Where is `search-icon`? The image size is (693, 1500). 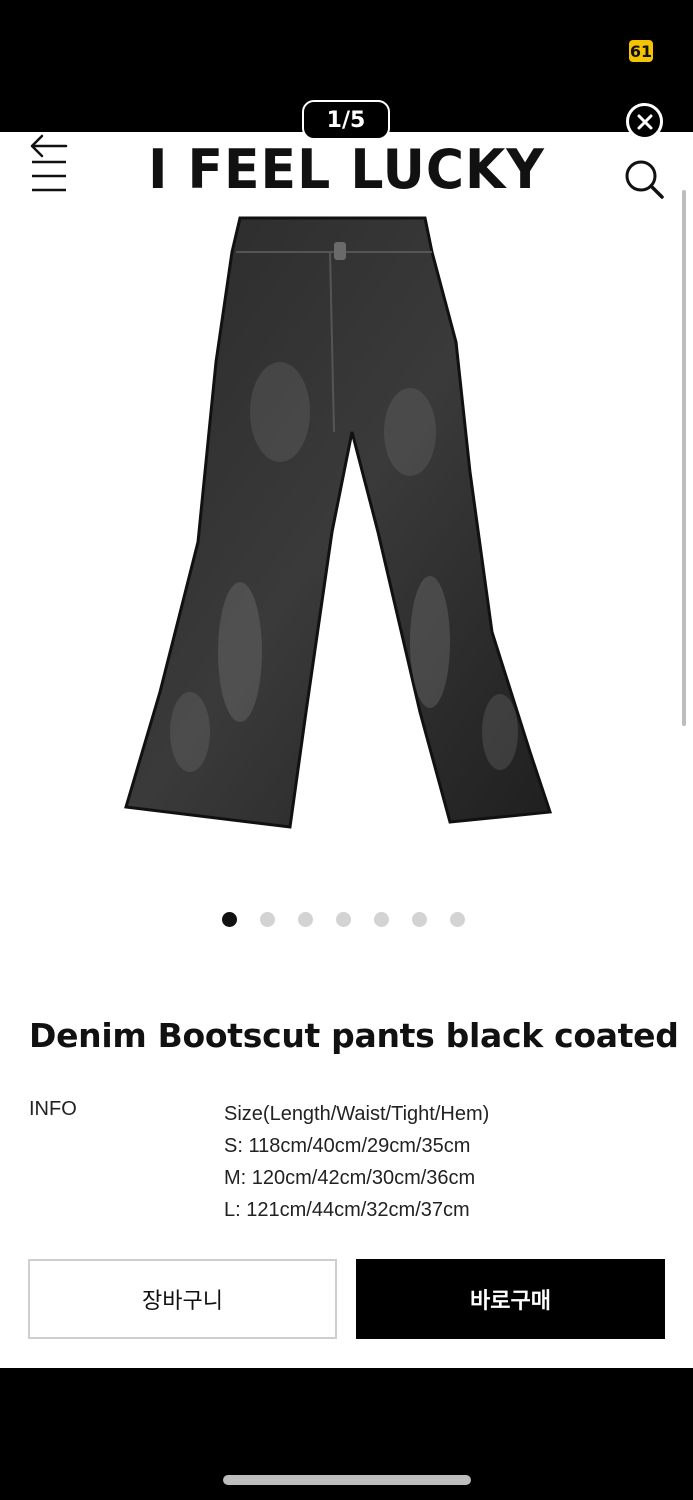
search-icon is located at coordinates (644, 179).